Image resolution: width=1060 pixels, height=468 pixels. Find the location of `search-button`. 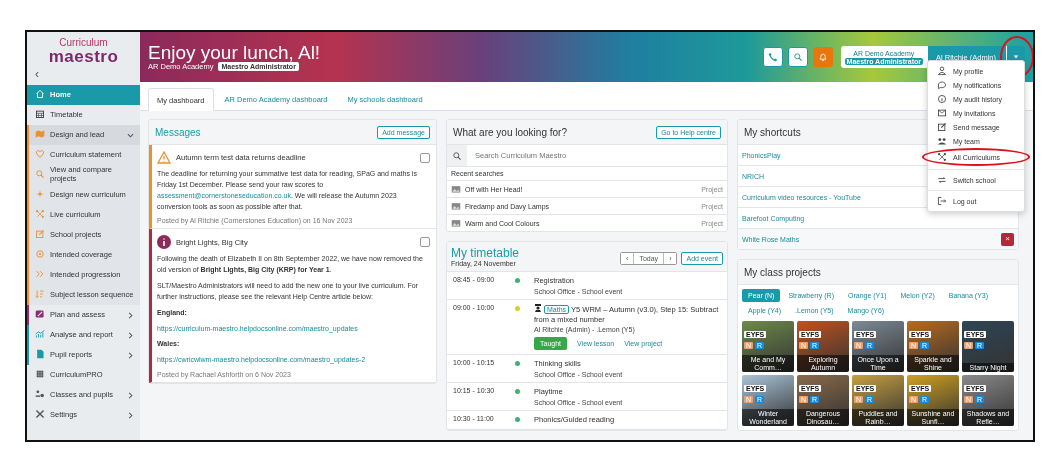

search-button is located at coordinates (797, 57).